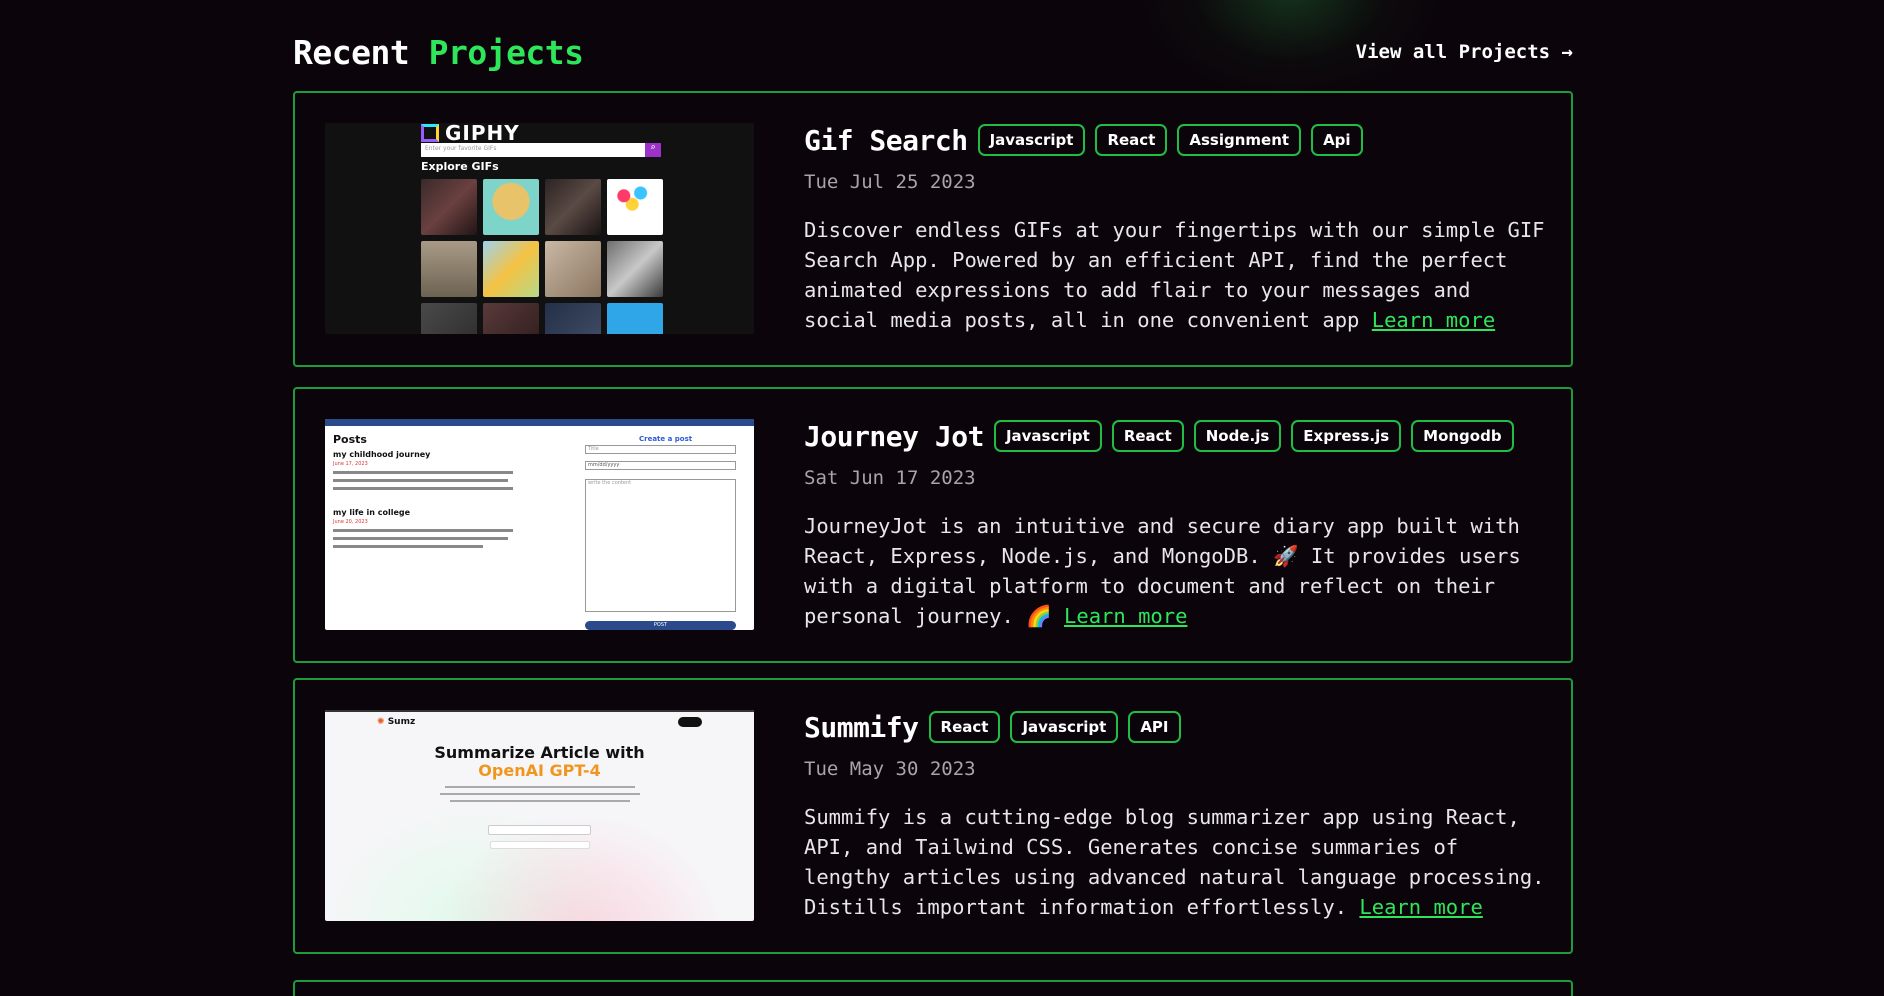  Describe the element at coordinates (933, 52) in the screenshot. I see `section-header: Recent Projects View all Projects →` at that location.